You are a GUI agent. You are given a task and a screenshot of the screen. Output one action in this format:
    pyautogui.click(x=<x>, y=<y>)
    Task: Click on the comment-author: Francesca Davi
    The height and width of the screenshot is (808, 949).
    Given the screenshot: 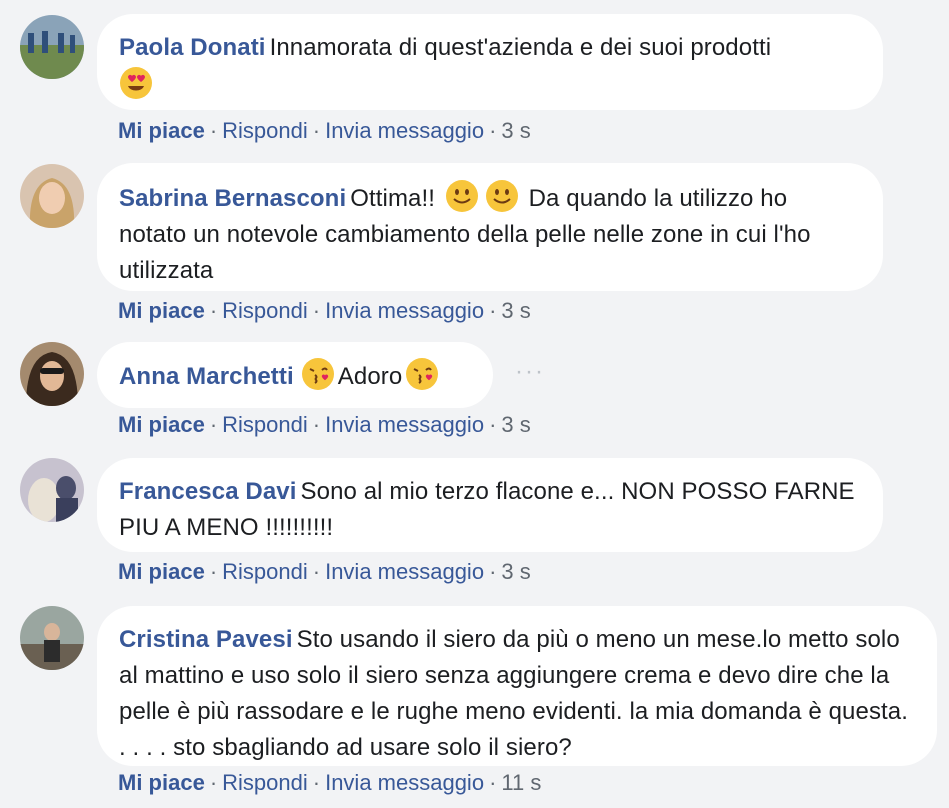 What is the action you would take?
    pyautogui.click(x=208, y=491)
    